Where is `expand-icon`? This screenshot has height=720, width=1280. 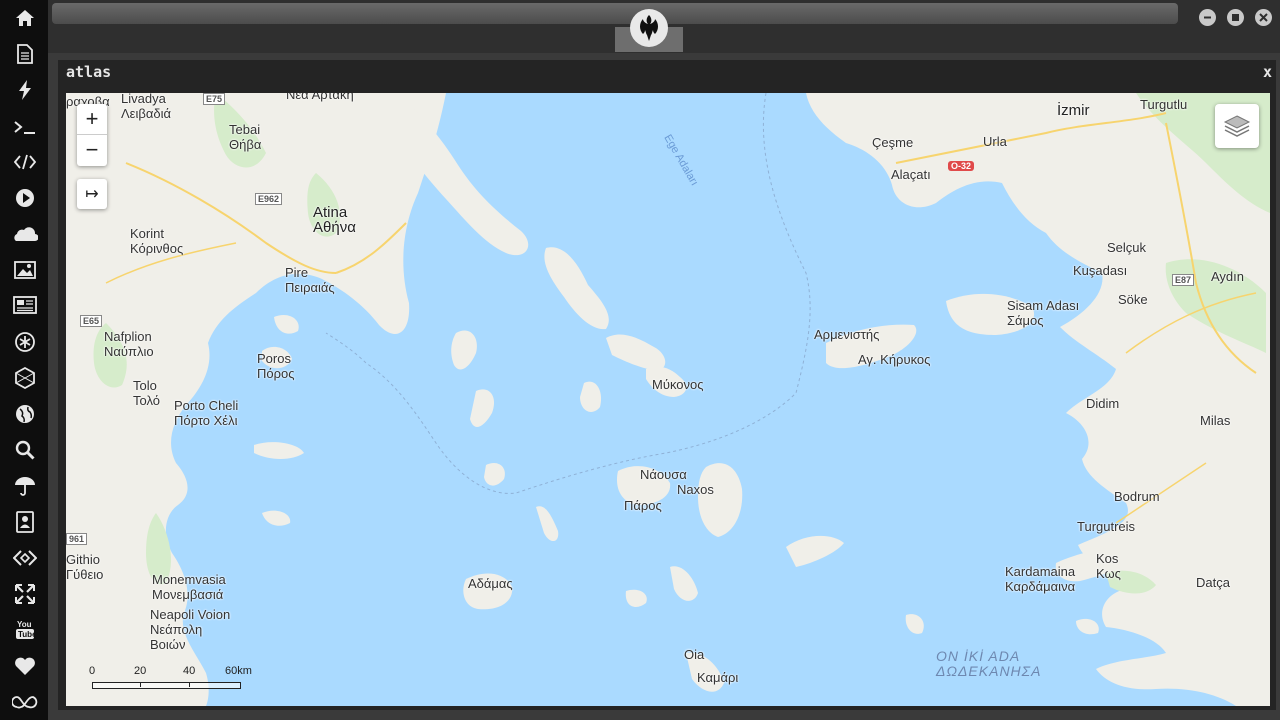
expand-icon is located at coordinates (25, 594).